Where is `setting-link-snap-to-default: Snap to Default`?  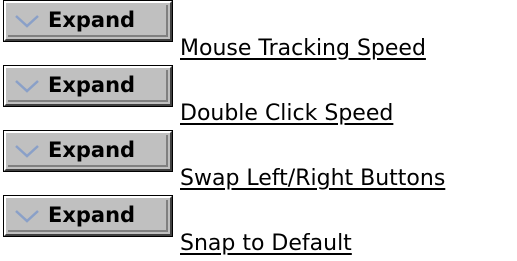 setting-link-snap-to-default: Snap to Default is located at coordinates (266, 244).